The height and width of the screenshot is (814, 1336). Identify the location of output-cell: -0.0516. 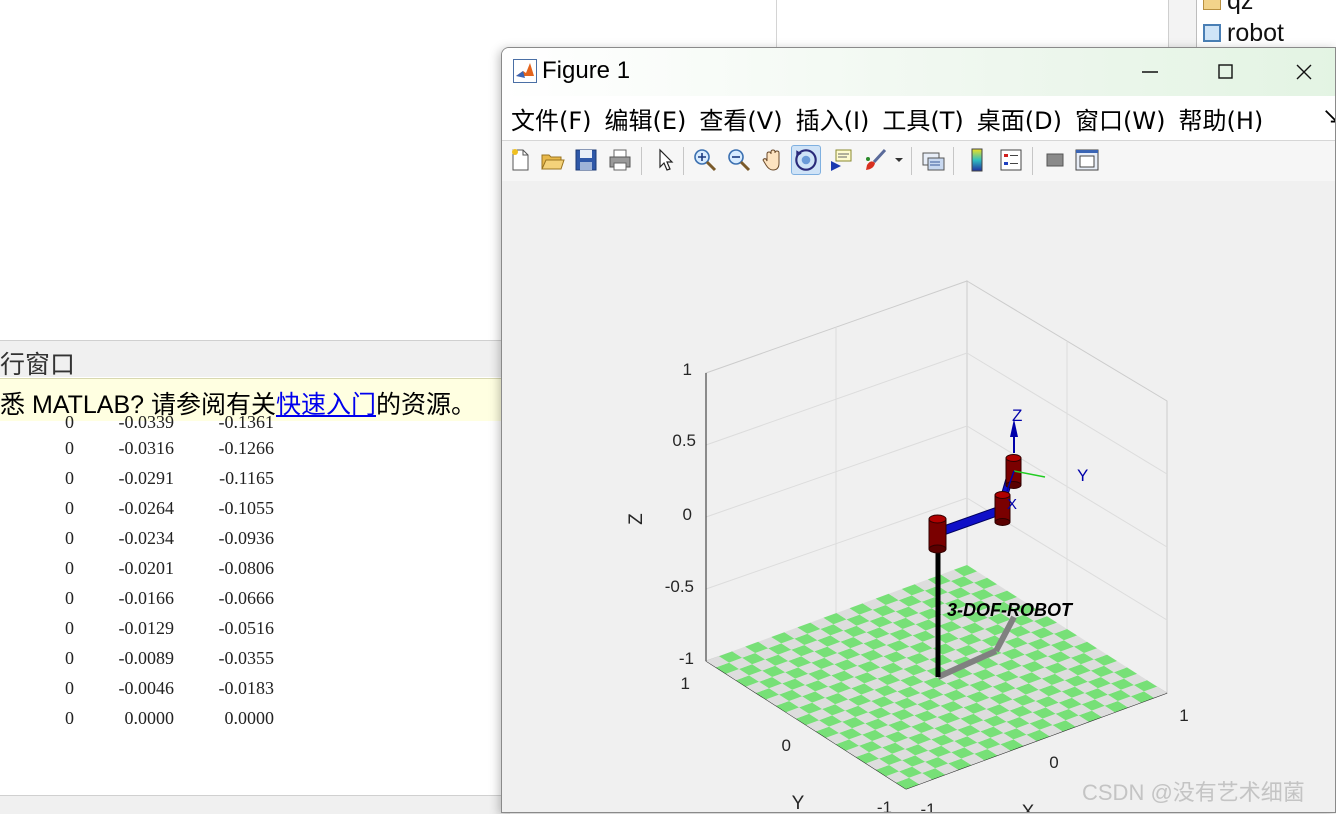
(246, 628).